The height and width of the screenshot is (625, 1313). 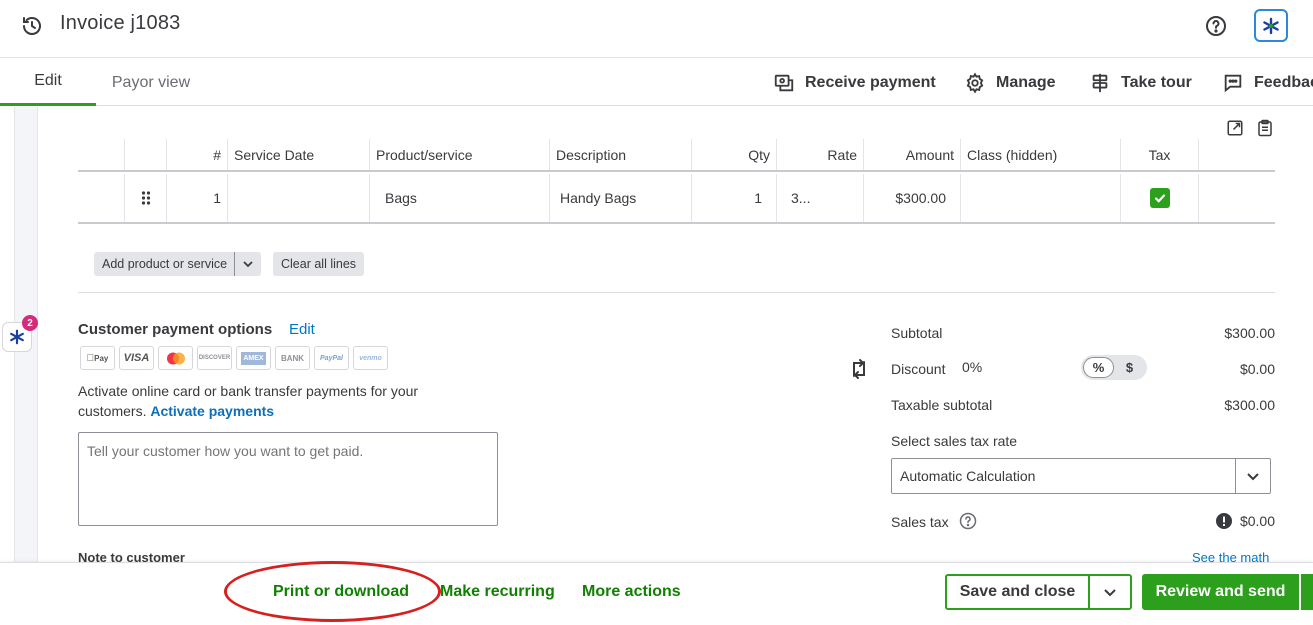 What do you see at coordinates (870, 82) in the screenshot?
I see `receive-payment-label: Receive payment` at bounding box center [870, 82].